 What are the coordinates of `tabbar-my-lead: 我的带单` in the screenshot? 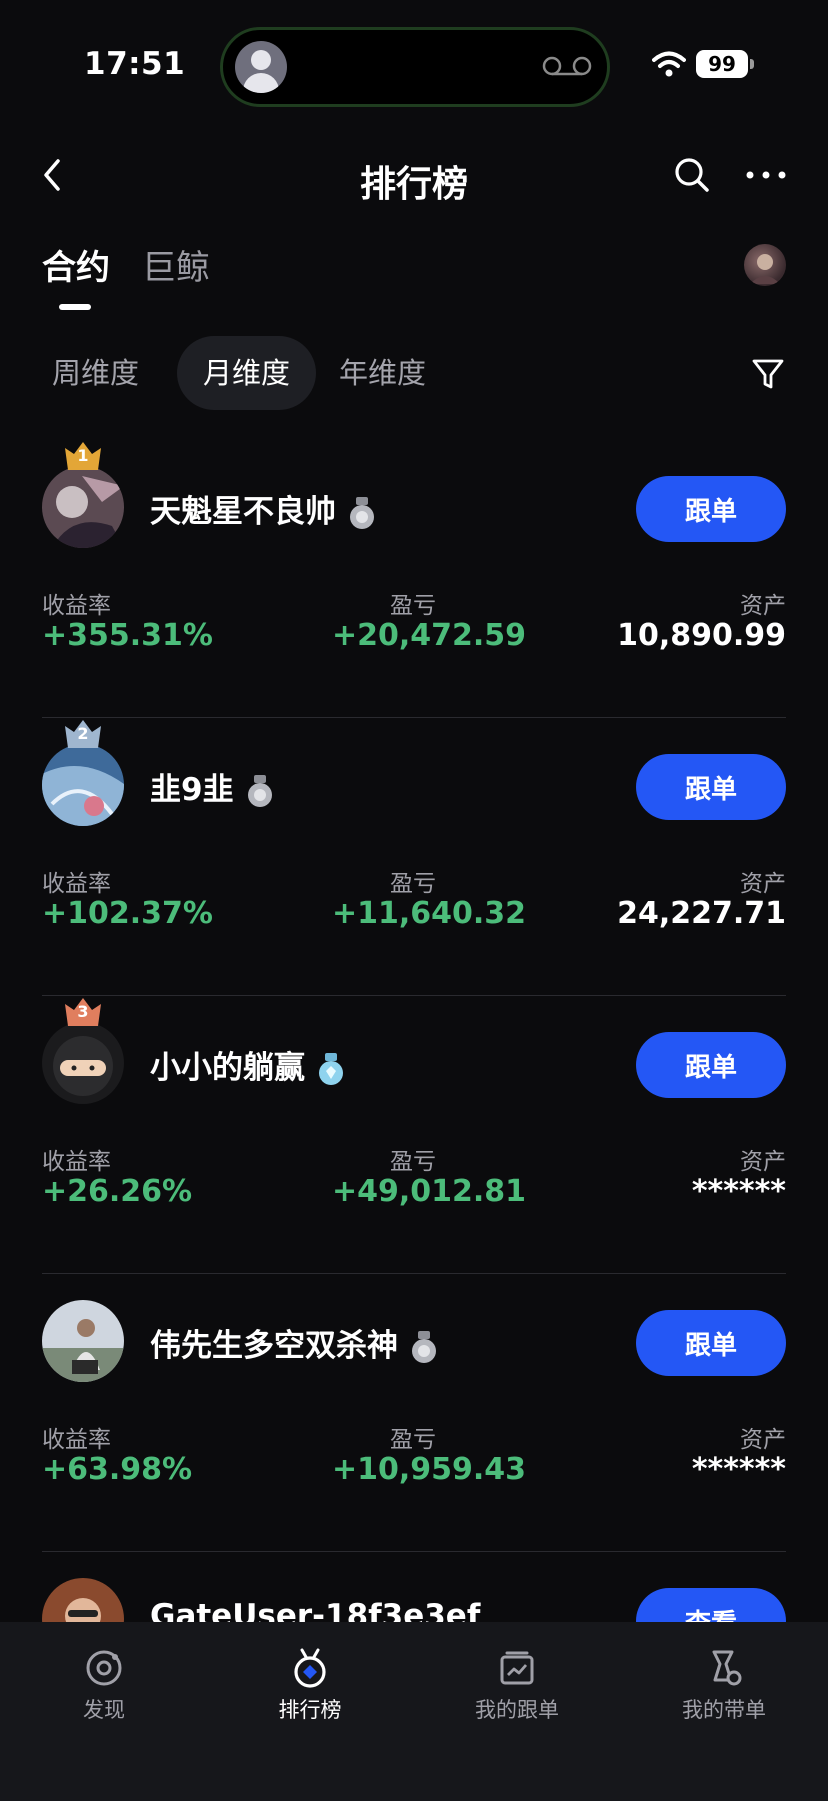 It's located at (724, 1686).